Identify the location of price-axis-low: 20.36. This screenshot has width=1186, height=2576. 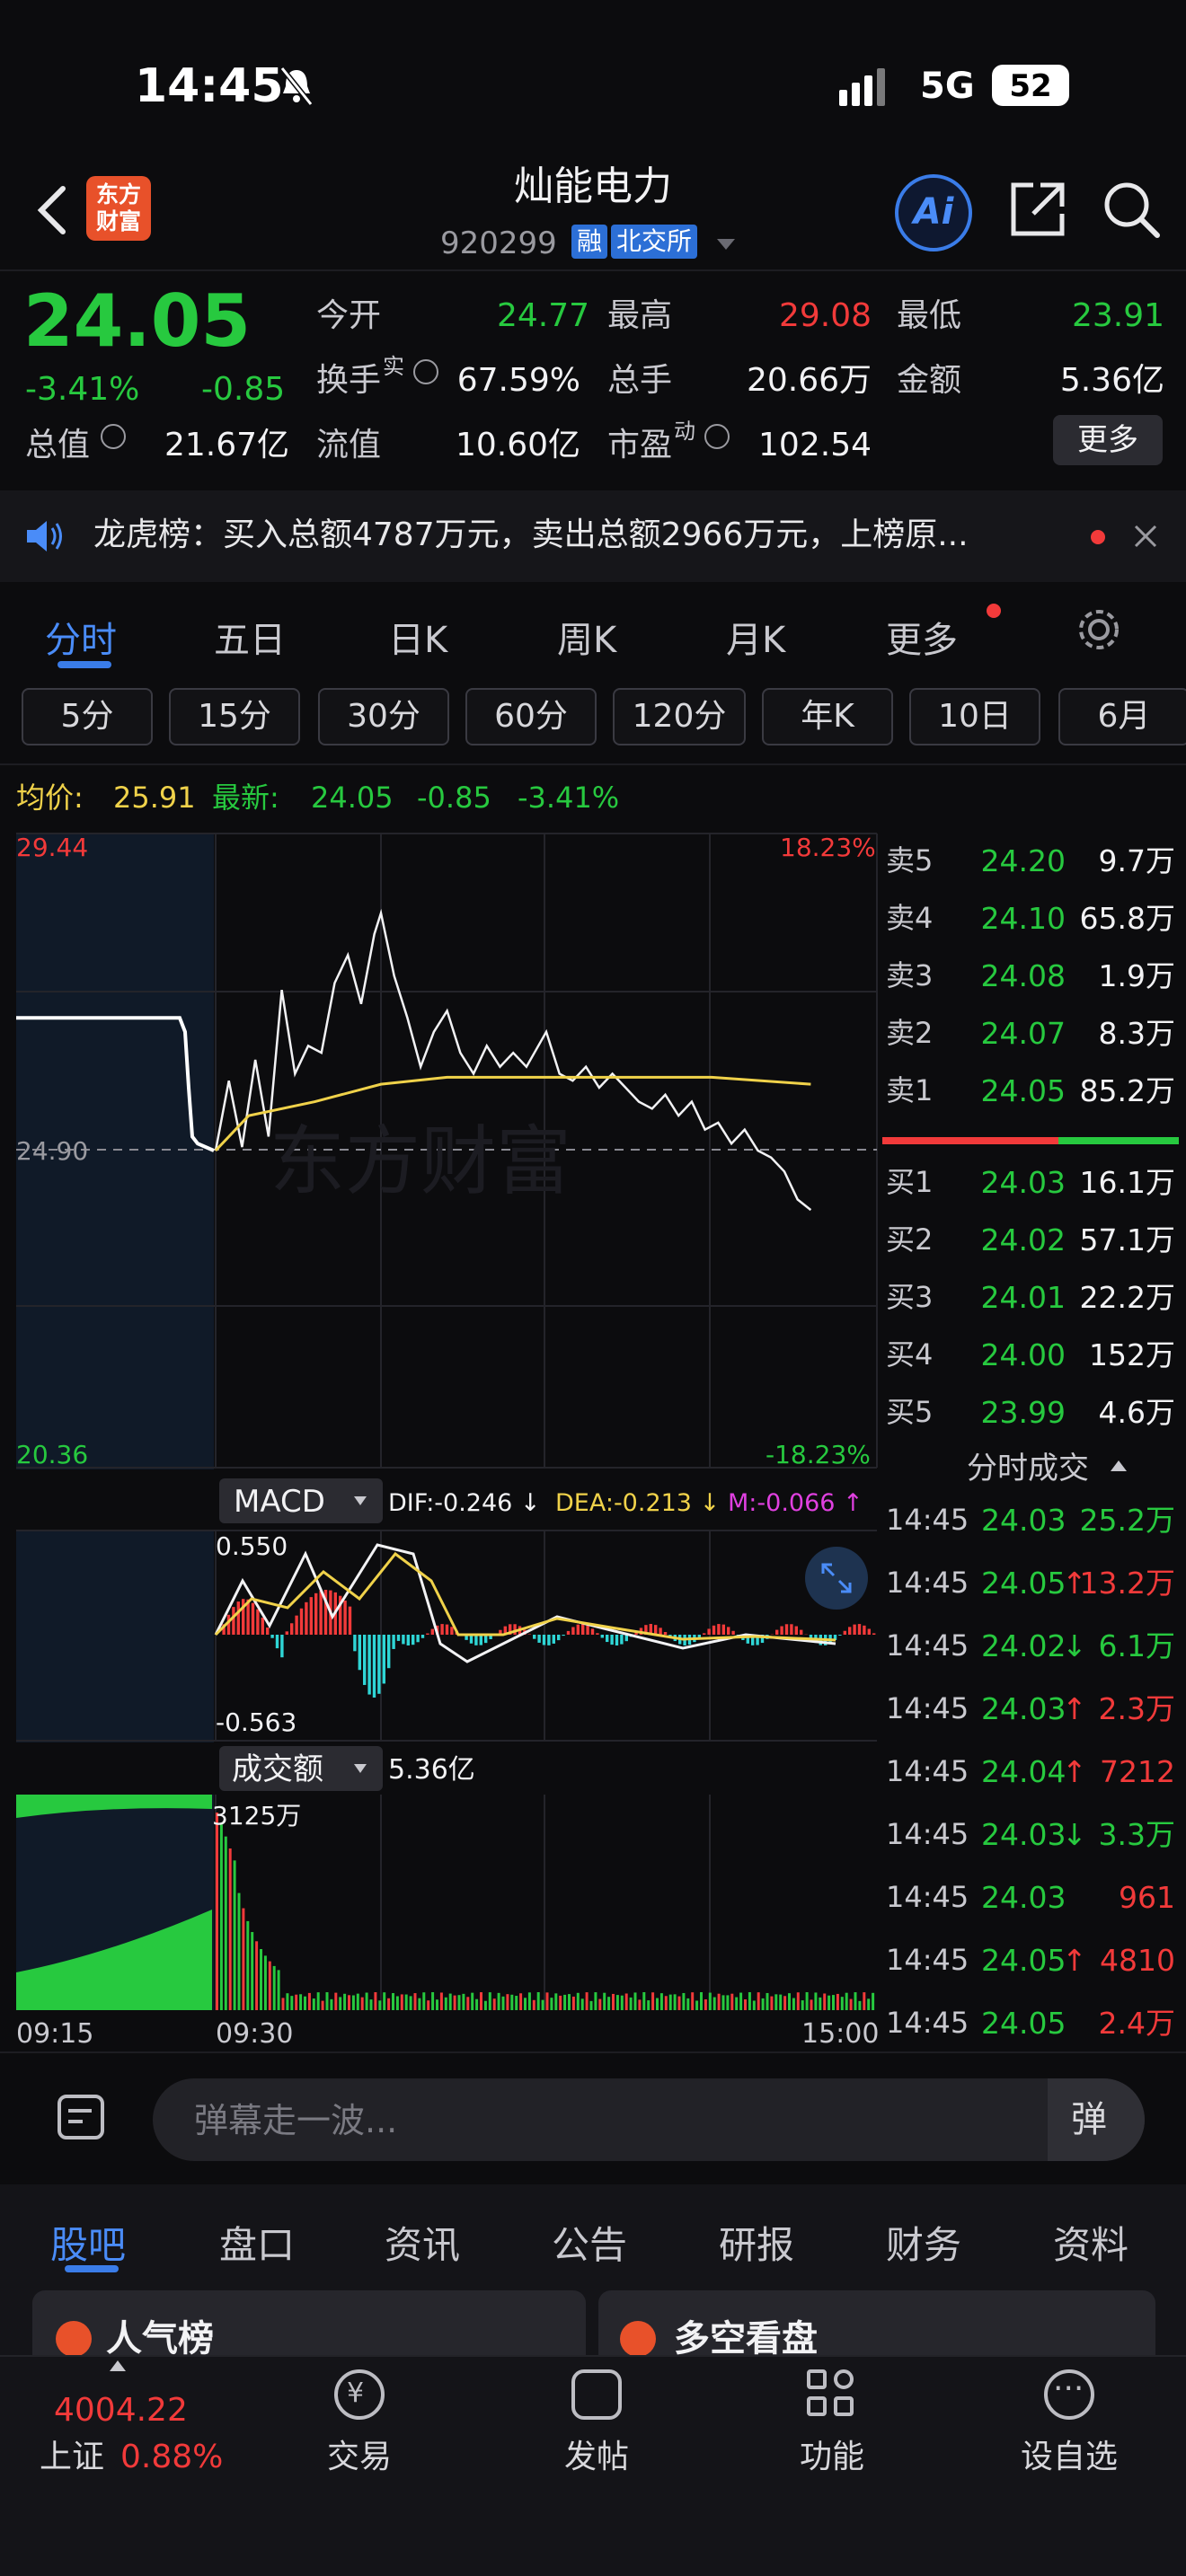
(52, 1454).